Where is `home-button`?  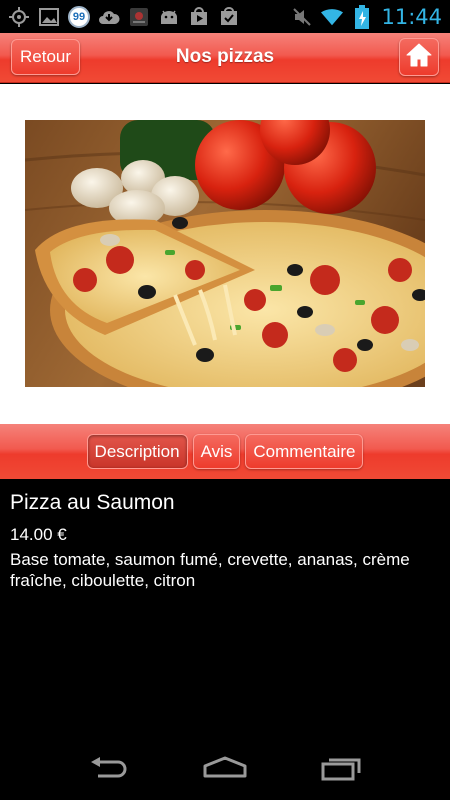
home-button is located at coordinates (419, 57).